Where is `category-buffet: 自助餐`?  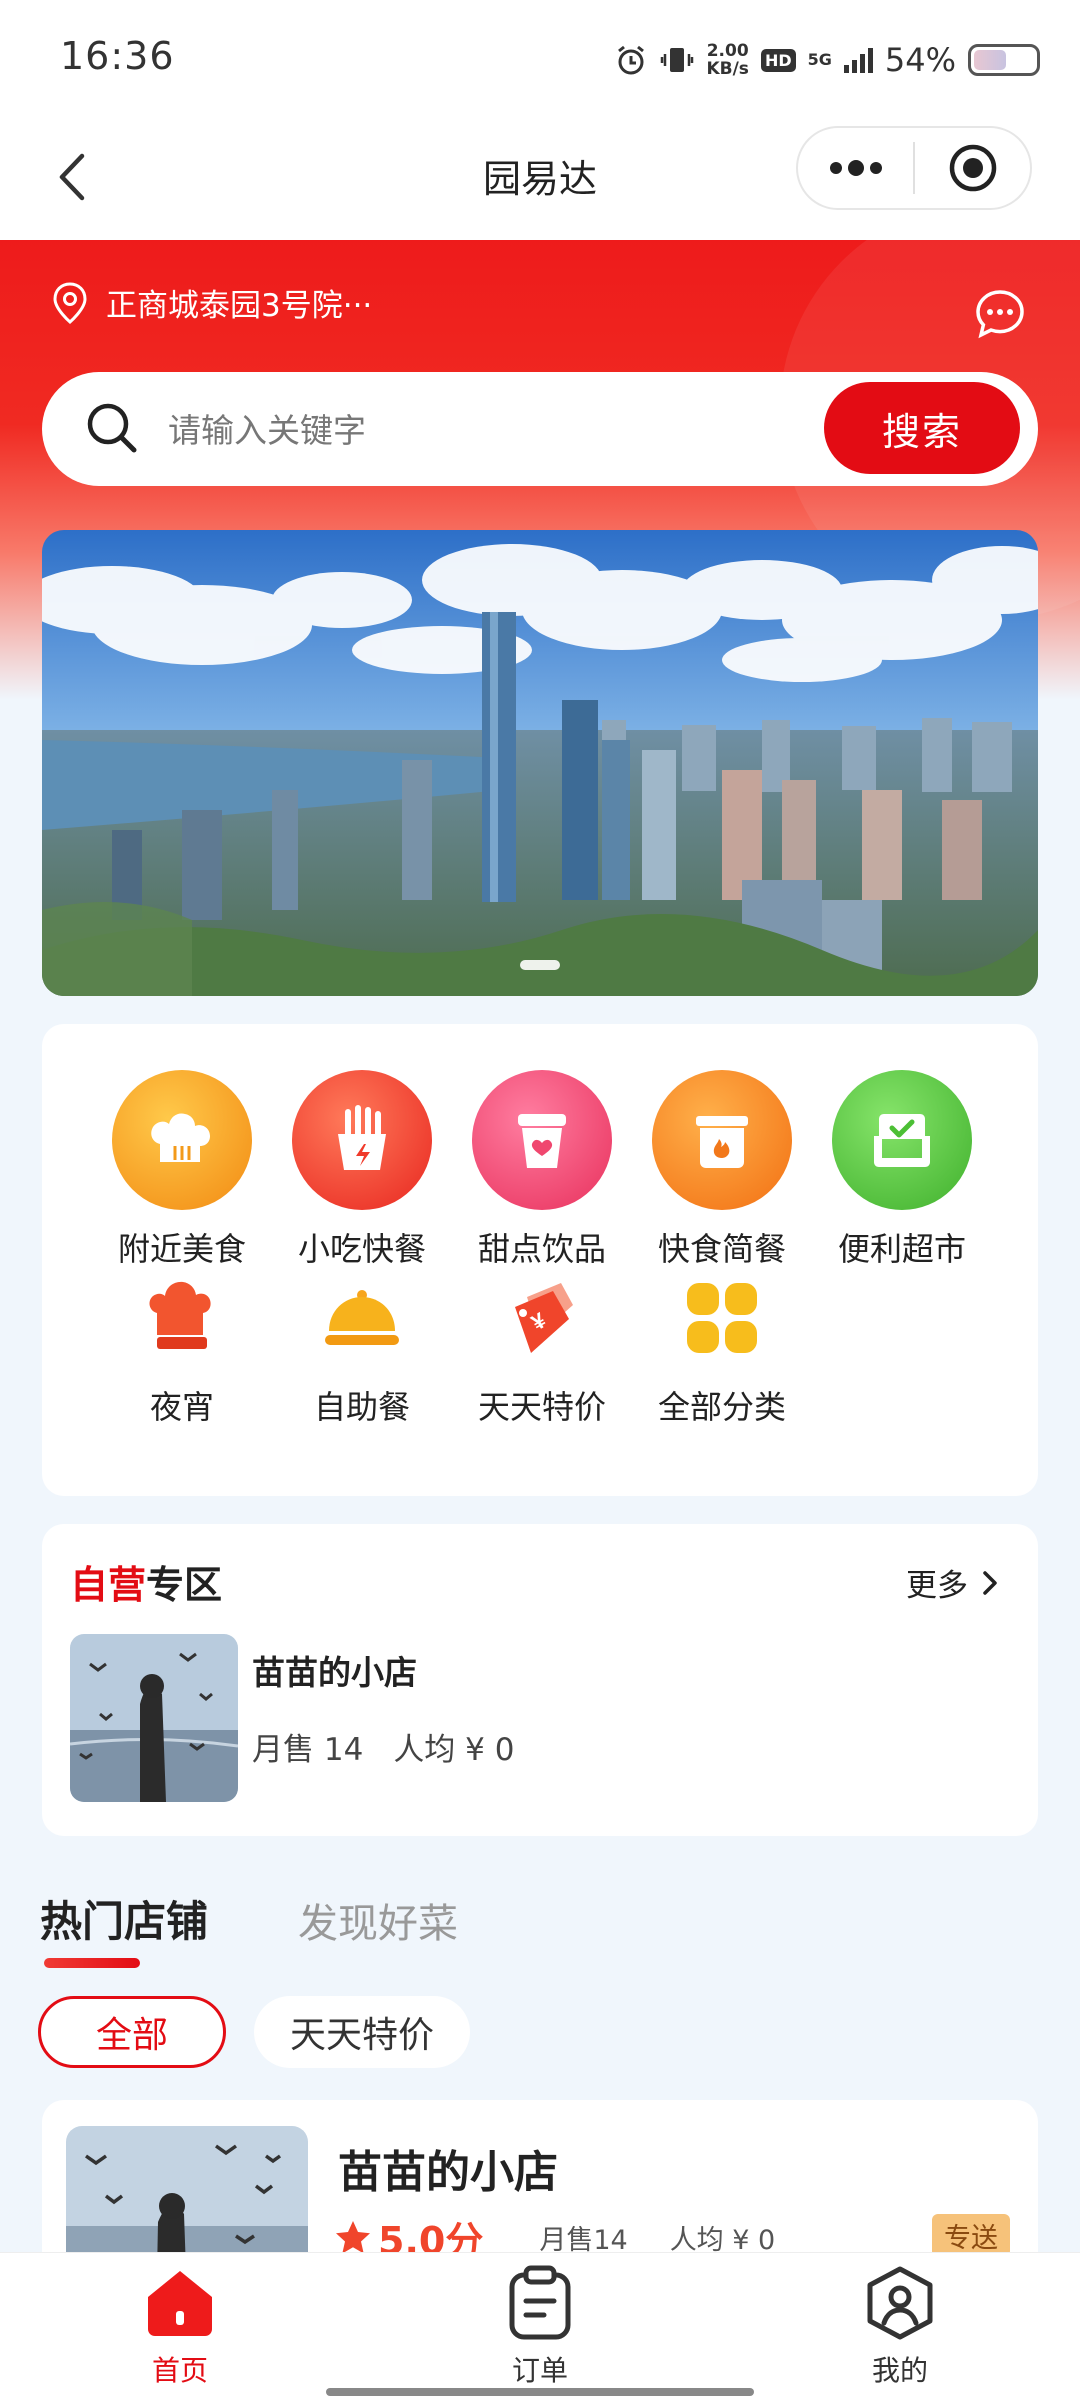 category-buffet: 自助餐 is located at coordinates (362, 1348).